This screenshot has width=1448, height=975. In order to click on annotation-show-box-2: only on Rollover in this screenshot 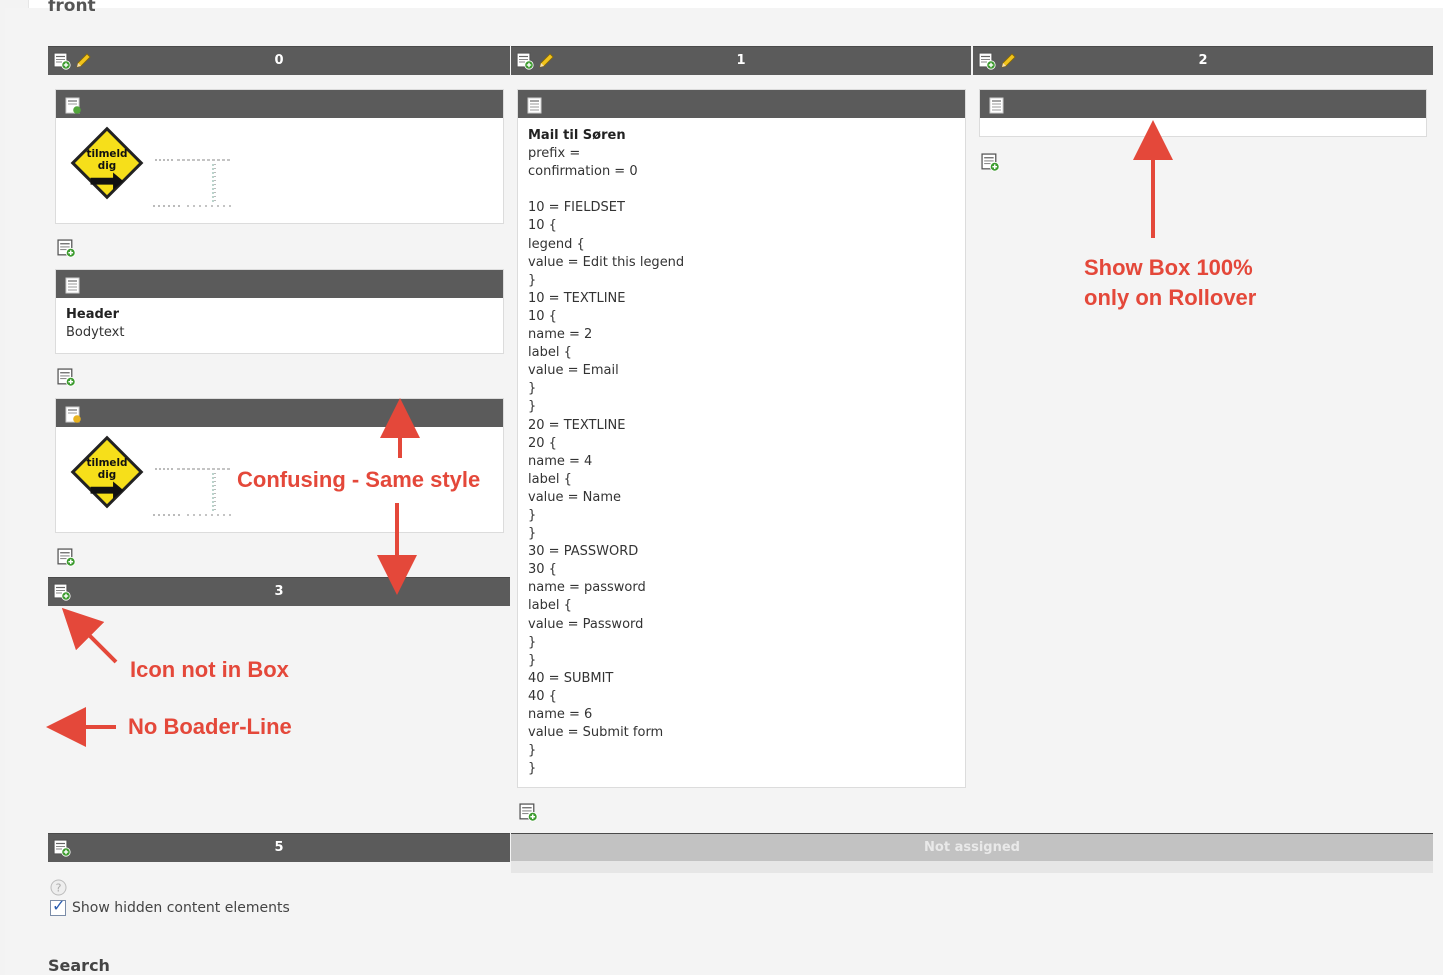, I will do `click(1170, 297)`.